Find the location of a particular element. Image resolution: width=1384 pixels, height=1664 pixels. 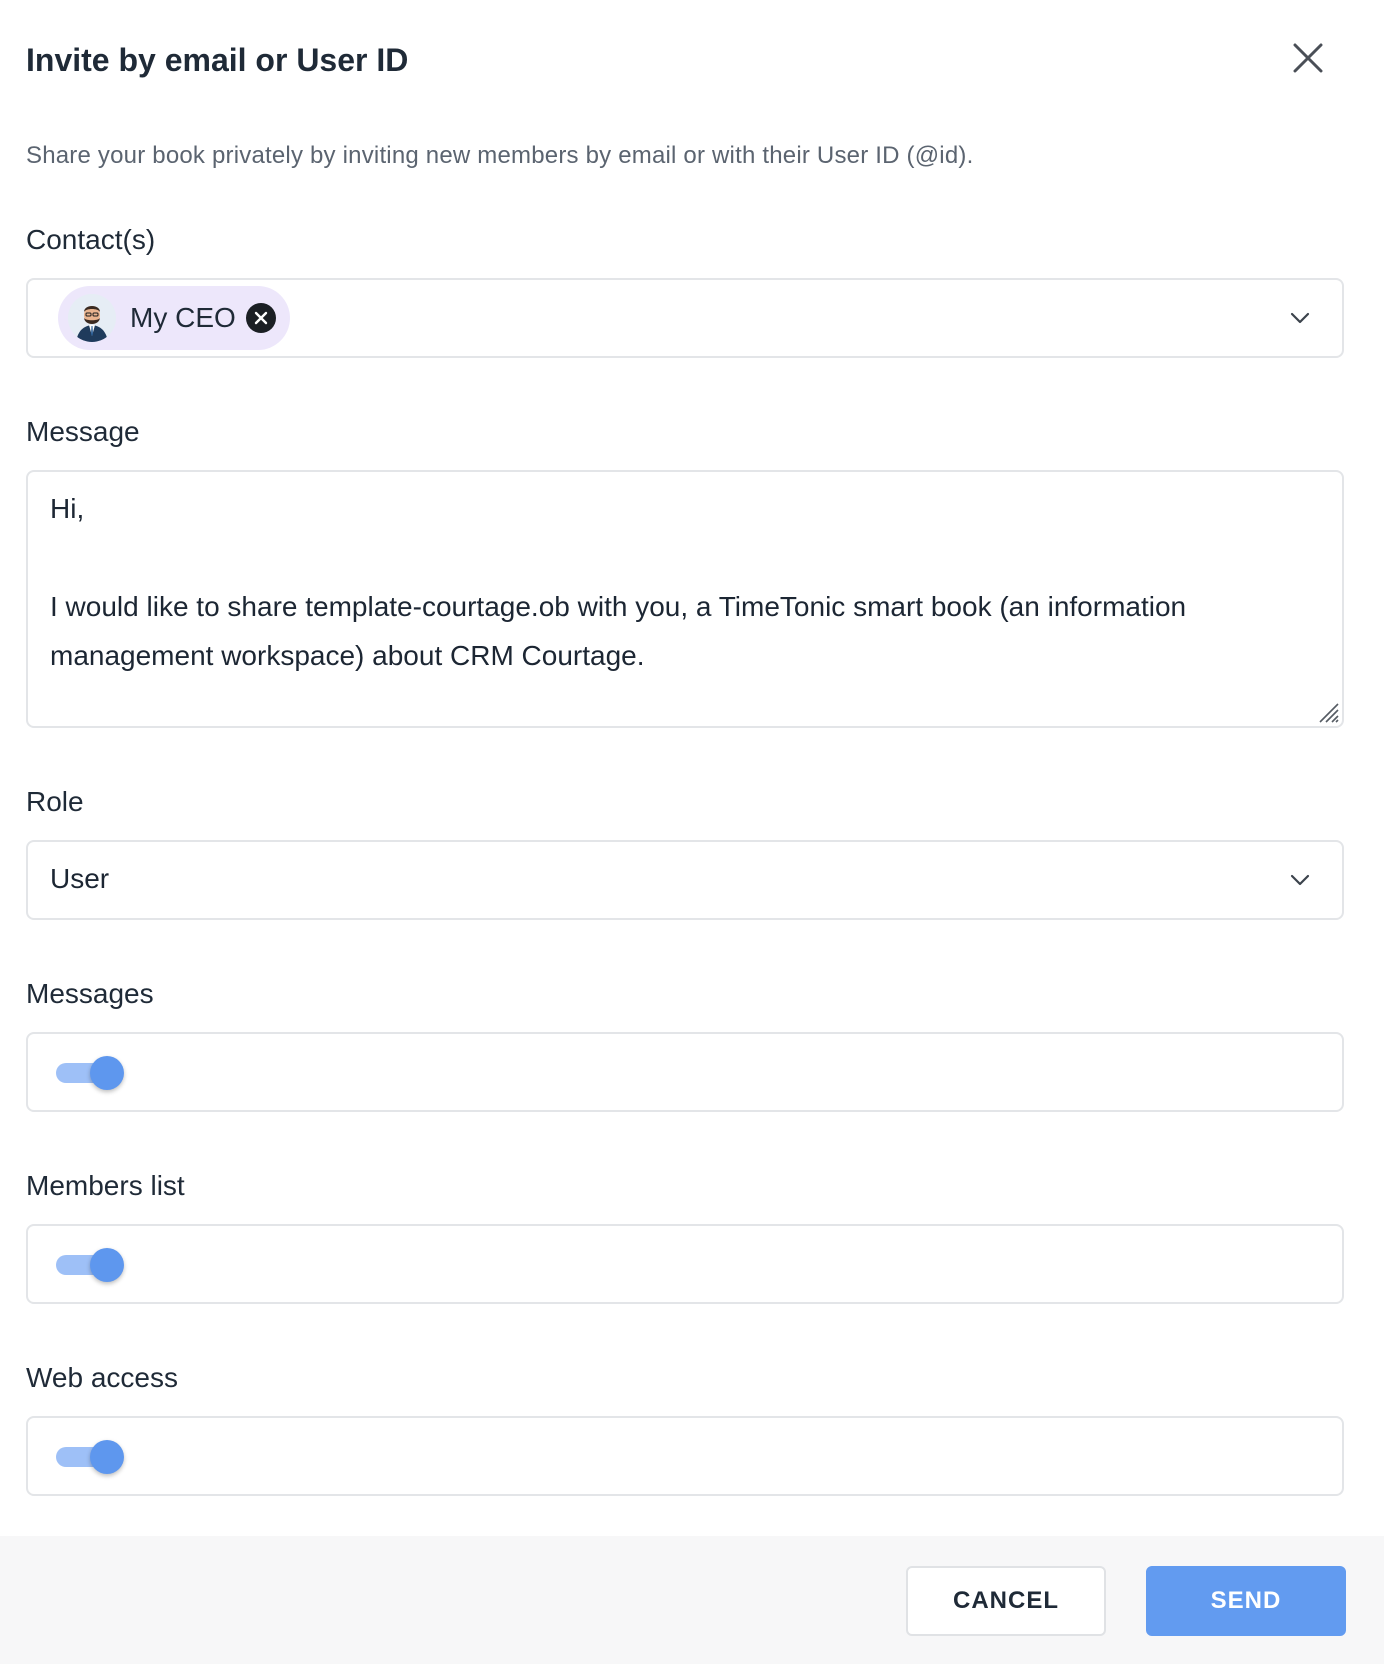

remove-contact-button is located at coordinates (260, 318).